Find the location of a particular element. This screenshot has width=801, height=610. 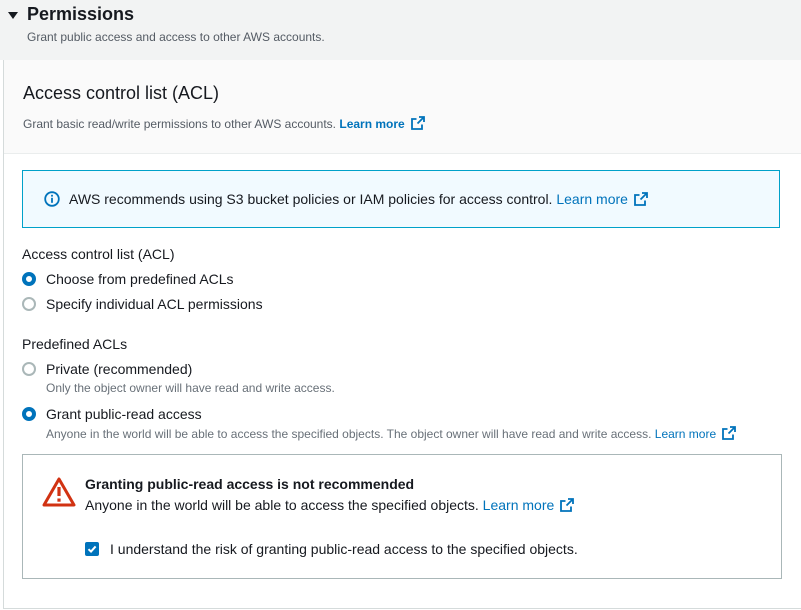

acl-panel-title: Access control list (ACL) is located at coordinates (121, 93).